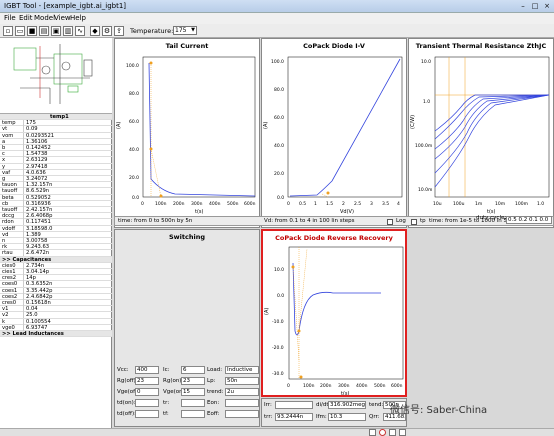 This screenshot has height=436, width=554. Describe the element at coordinates (147, 392) in the screenshot. I see `switching-field-input: 0` at that location.